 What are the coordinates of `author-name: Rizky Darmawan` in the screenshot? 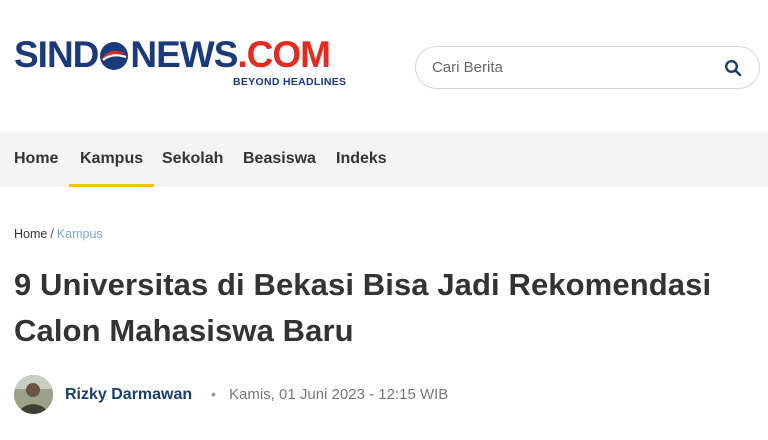 It's located at (128, 395).